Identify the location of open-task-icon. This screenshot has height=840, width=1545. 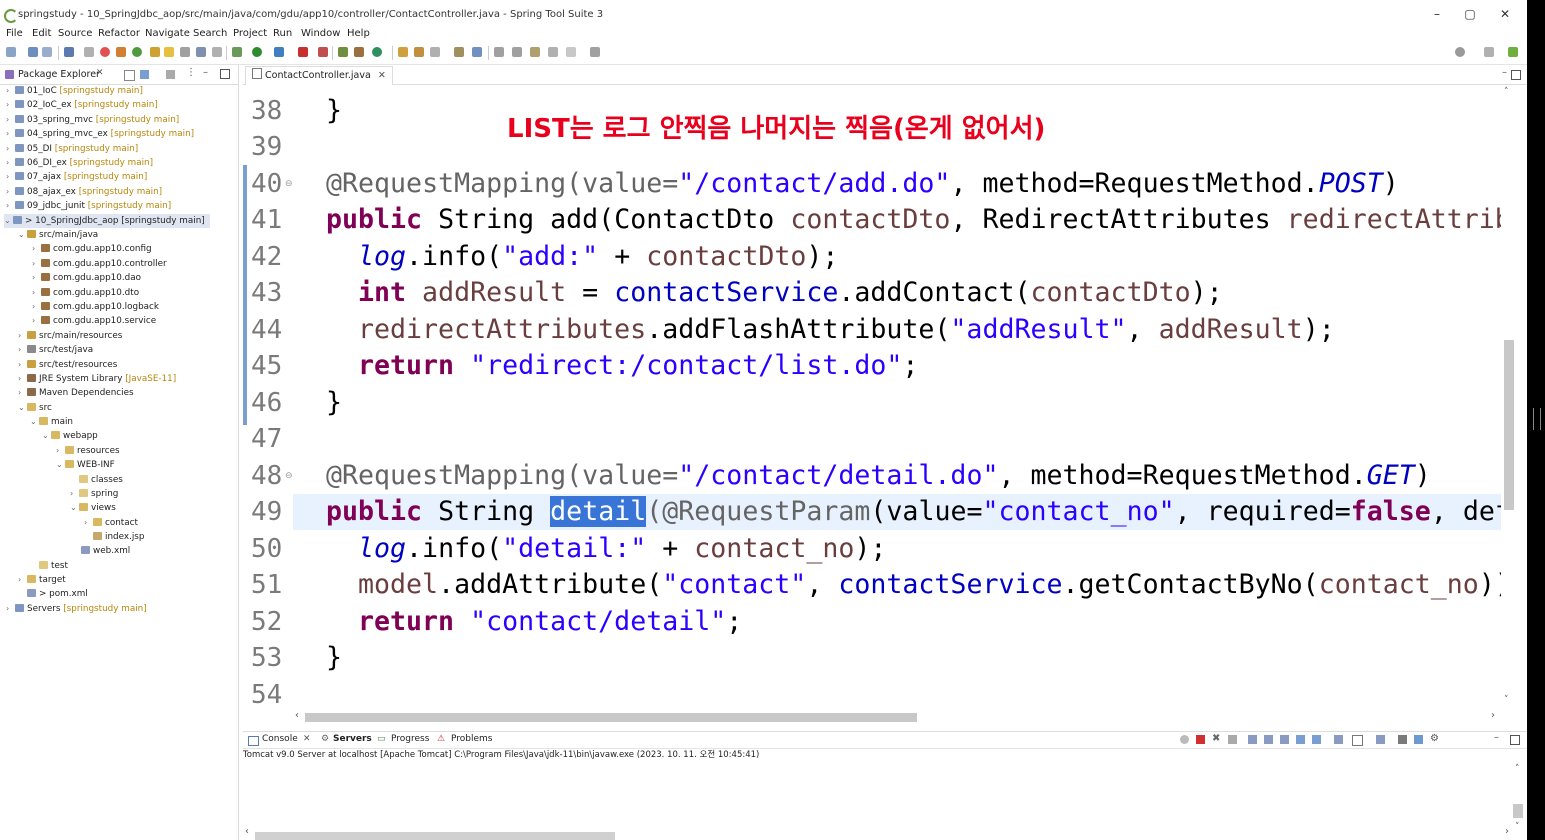
(419, 52).